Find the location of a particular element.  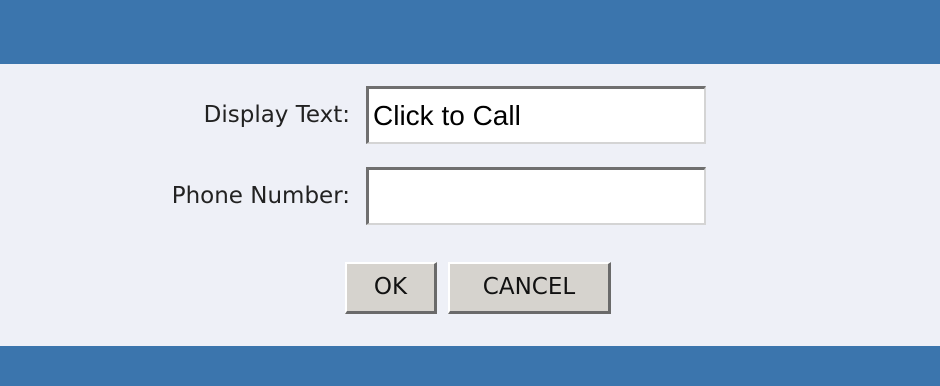

display-text-input is located at coordinates (536, 115).